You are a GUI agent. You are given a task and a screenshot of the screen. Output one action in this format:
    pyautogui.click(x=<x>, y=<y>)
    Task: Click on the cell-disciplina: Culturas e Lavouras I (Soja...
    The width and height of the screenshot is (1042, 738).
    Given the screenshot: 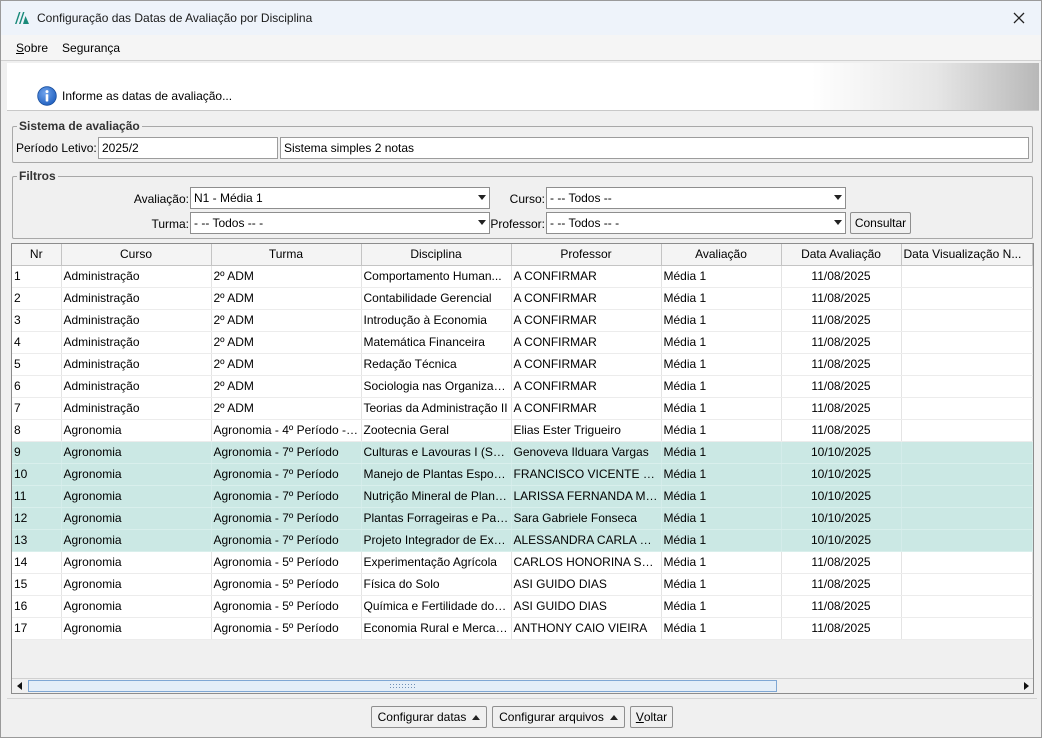 What is the action you would take?
    pyautogui.click(x=436, y=452)
    